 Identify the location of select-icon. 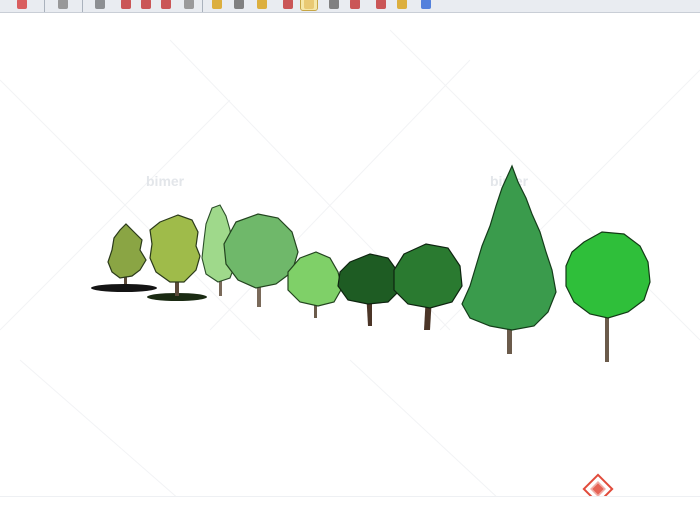
(22, 4).